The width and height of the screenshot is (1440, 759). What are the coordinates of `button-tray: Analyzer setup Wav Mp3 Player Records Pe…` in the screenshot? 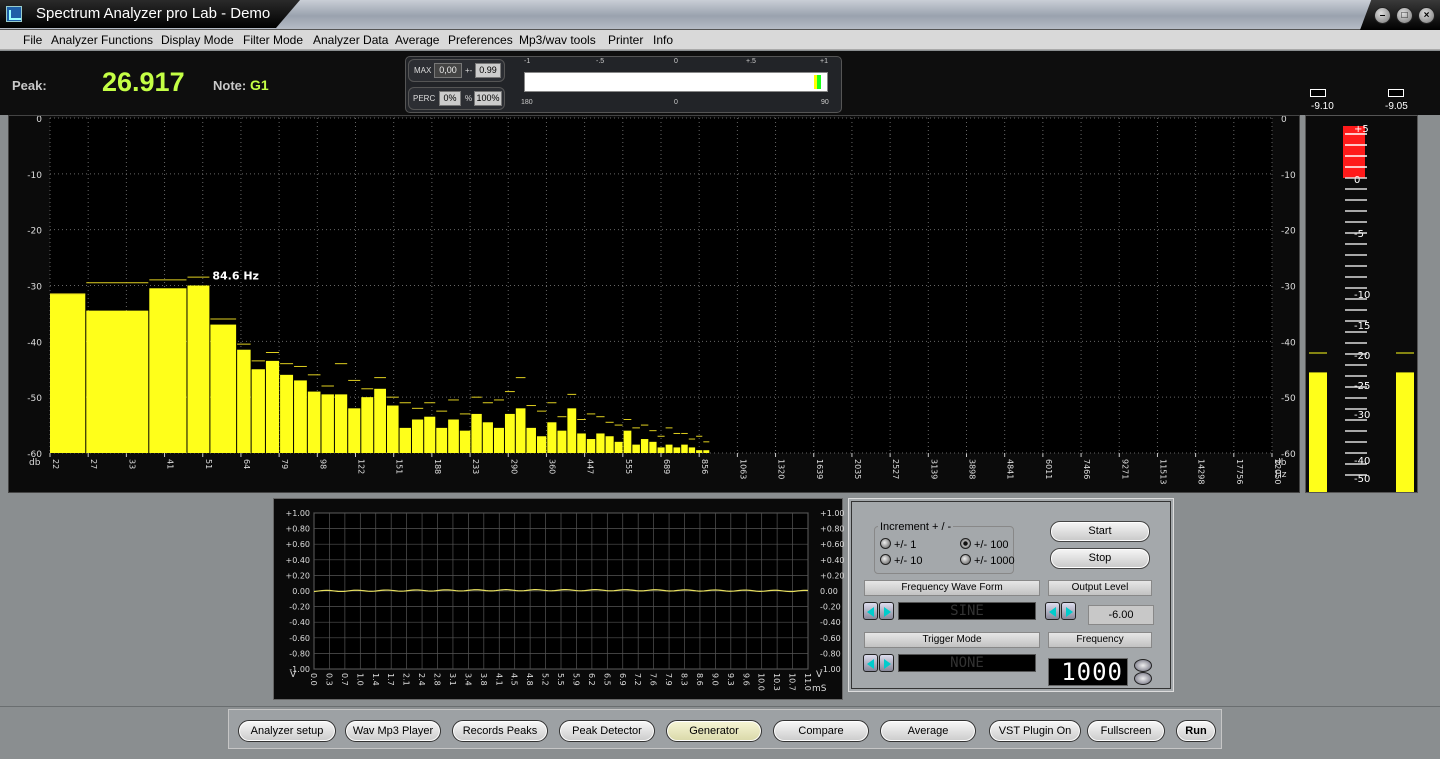 It's located at (725, 729).